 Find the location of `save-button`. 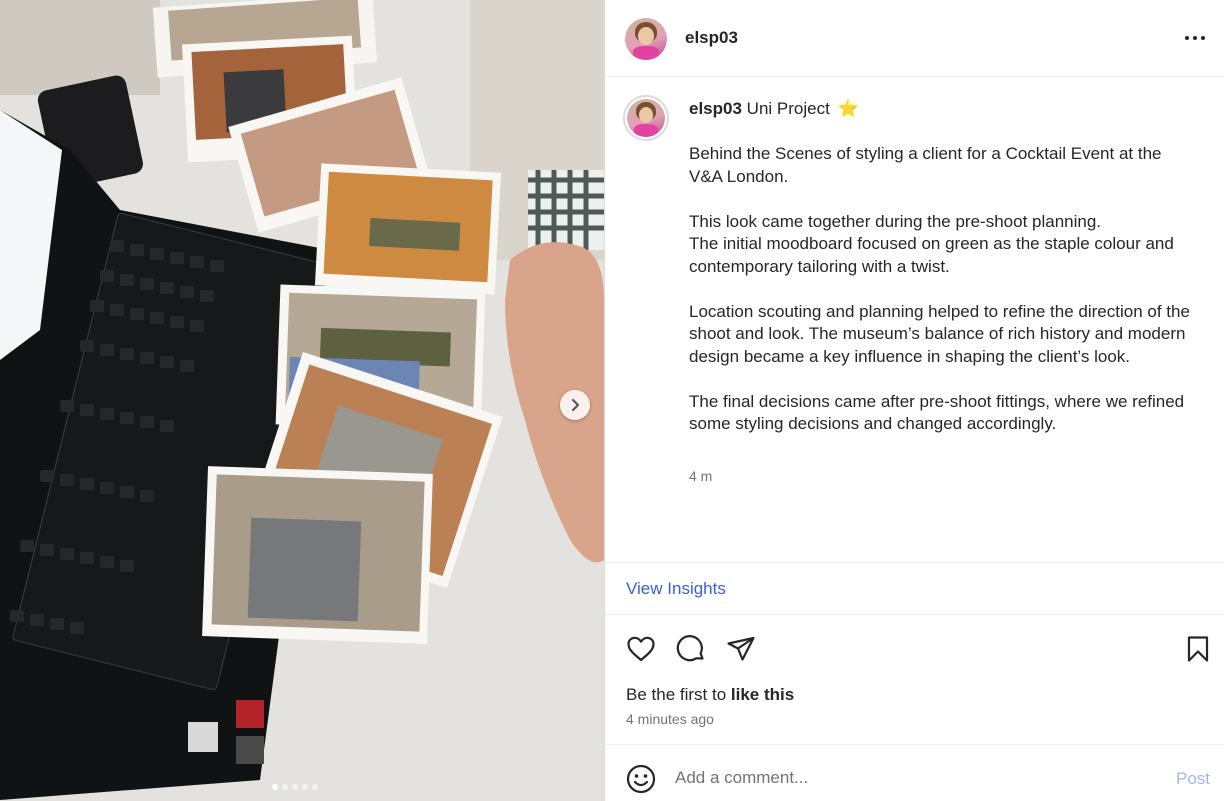

save-button is located at coordinates (1198, 649).